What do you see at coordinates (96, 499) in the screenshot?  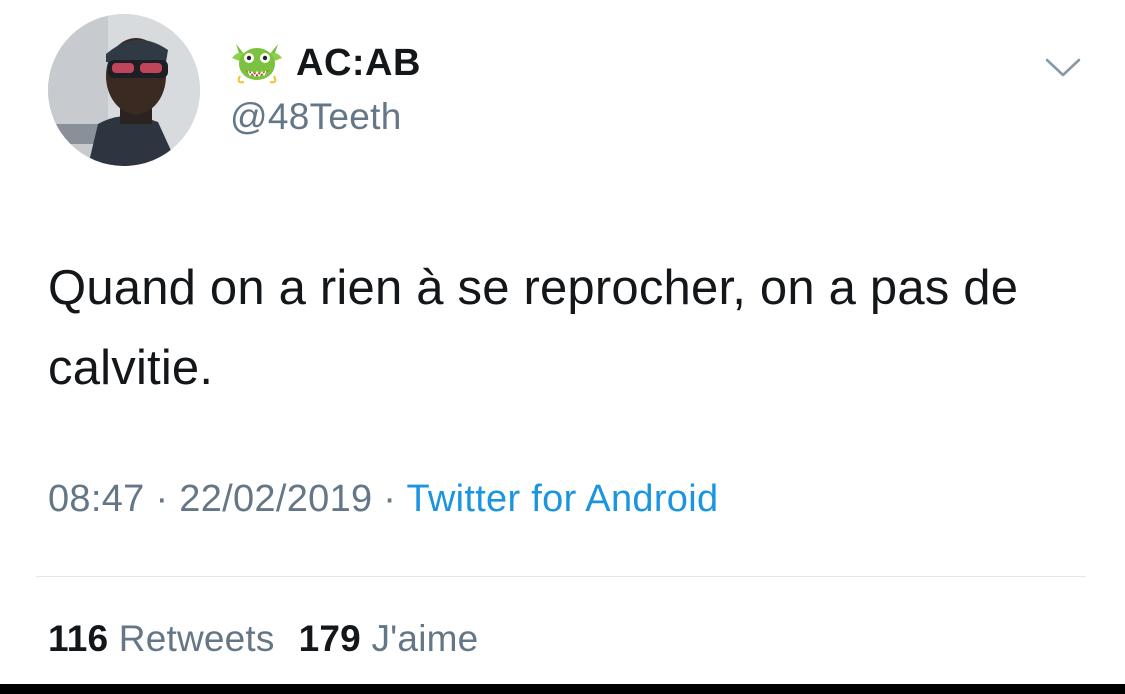 I see `tweet-time: 08:47` at bounding box center [96, 499].